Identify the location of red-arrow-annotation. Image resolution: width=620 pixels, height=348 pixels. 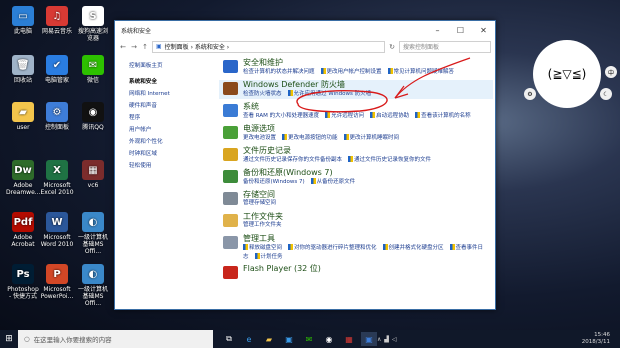
(432, 78).